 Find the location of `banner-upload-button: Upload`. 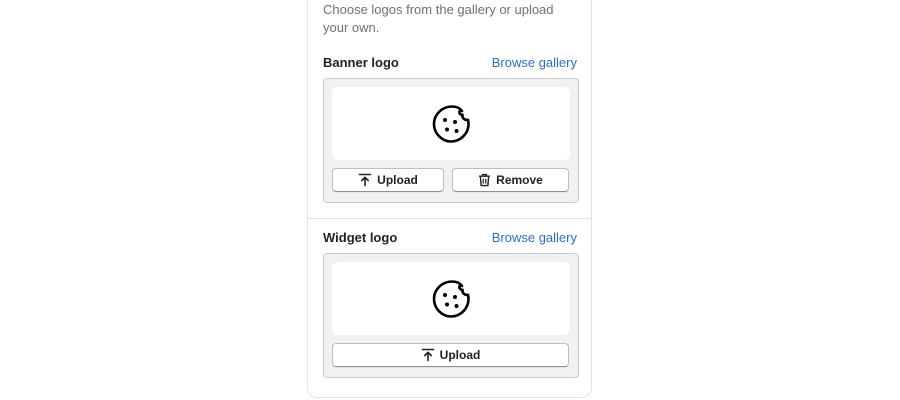

banner-upload-button: Upload is located at coordinates (388, 180).